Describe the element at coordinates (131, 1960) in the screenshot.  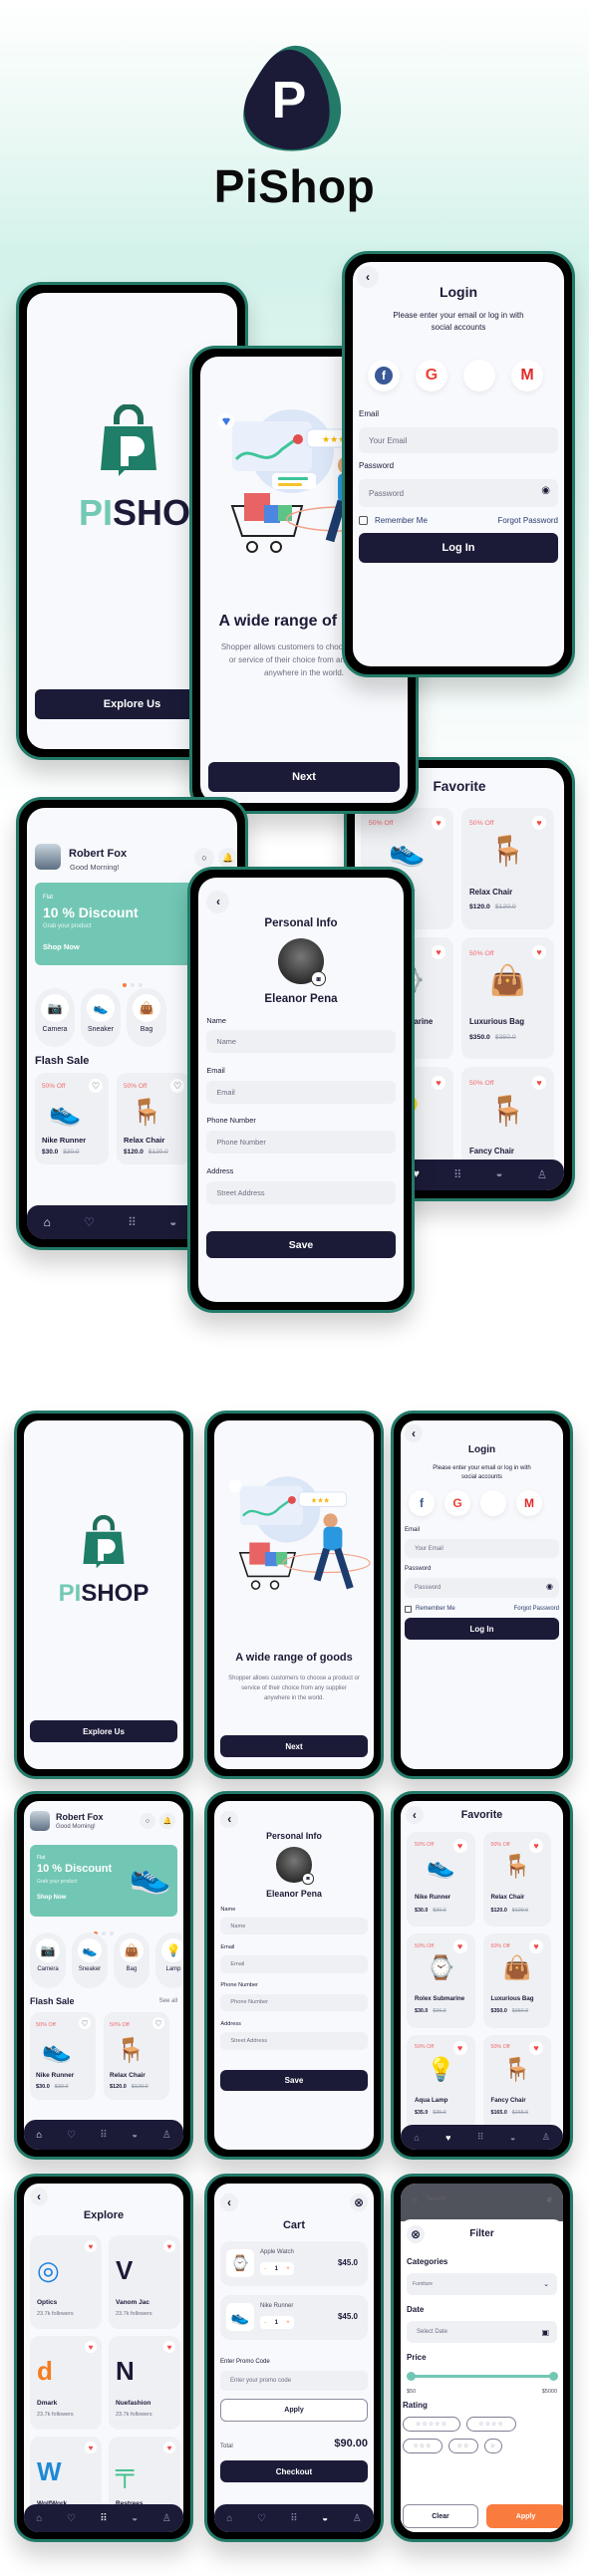
I see `category-bag: 👜 Bag` at that location.